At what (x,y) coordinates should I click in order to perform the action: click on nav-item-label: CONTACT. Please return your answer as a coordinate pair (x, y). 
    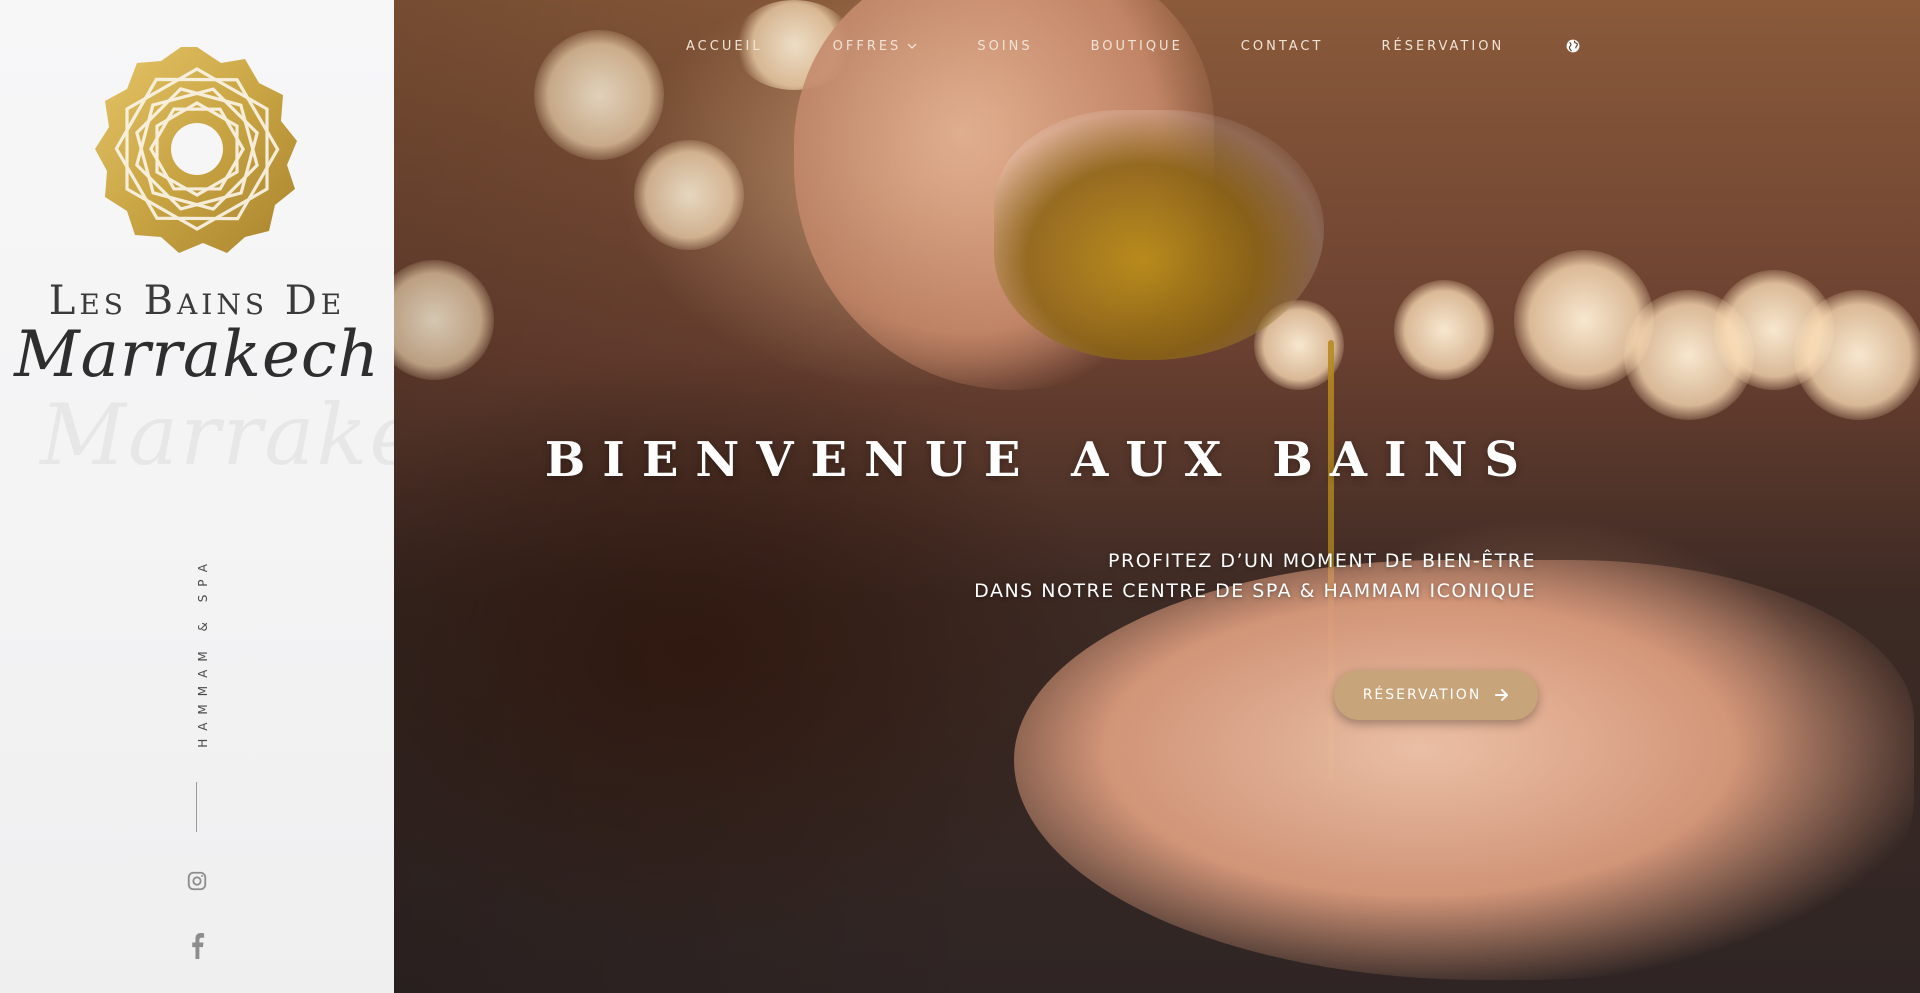
    Looking at the image, I should click on (1282, 46).